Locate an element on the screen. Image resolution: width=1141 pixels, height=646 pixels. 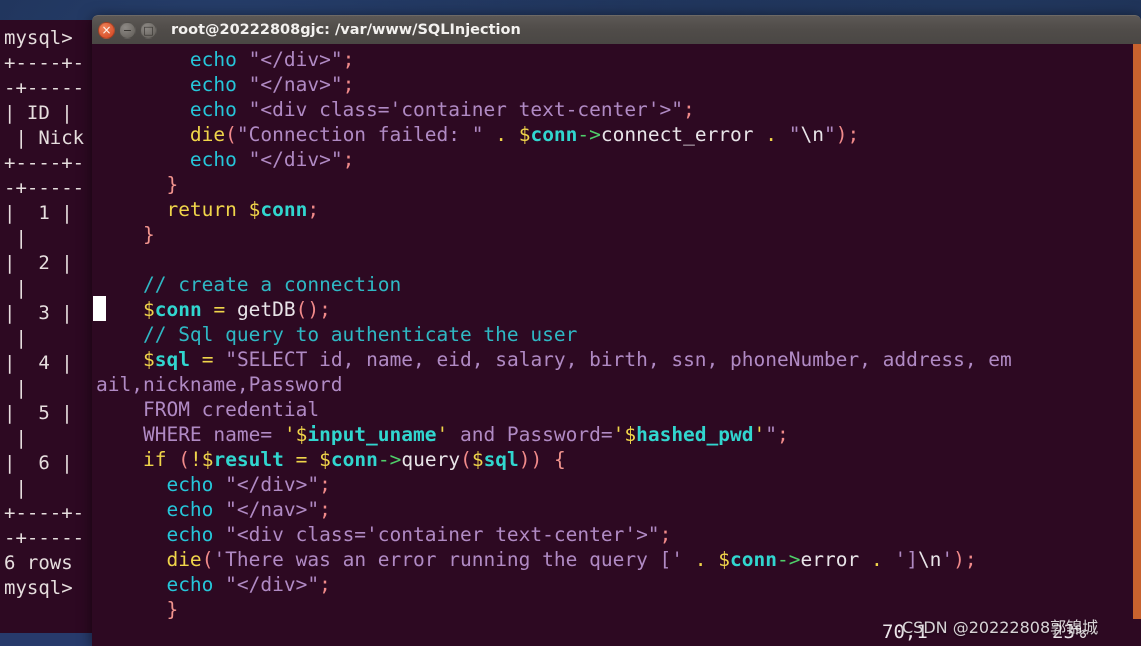
close-icon: × is located at coordinates (106, 30).